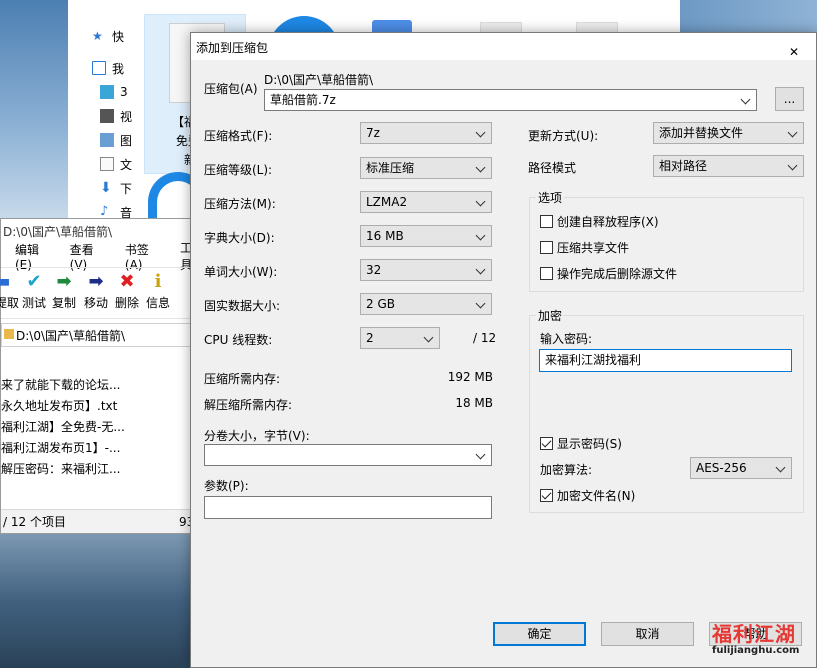 The image size is (817, 668). Describe the element at coordinates (107, 164) in the screenshot. I see `document-icon` at that location.